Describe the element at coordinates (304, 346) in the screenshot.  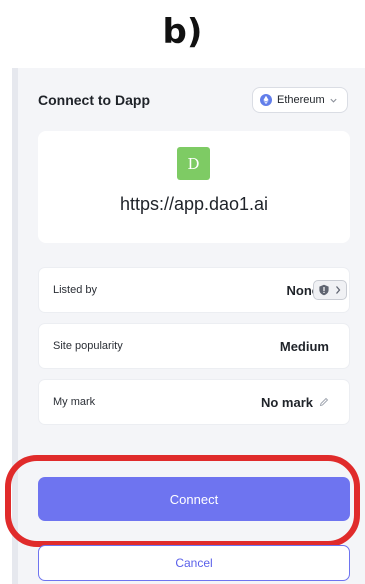
I see `site-popularity-value: Medium` at that location.